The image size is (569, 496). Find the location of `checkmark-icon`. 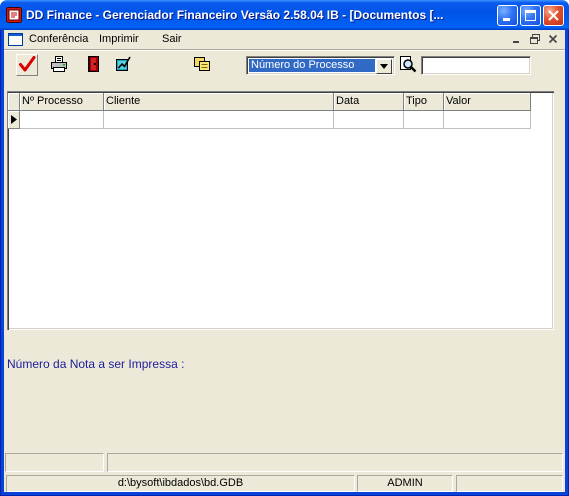

checkmark-icon is located at coordinates (27, 65).